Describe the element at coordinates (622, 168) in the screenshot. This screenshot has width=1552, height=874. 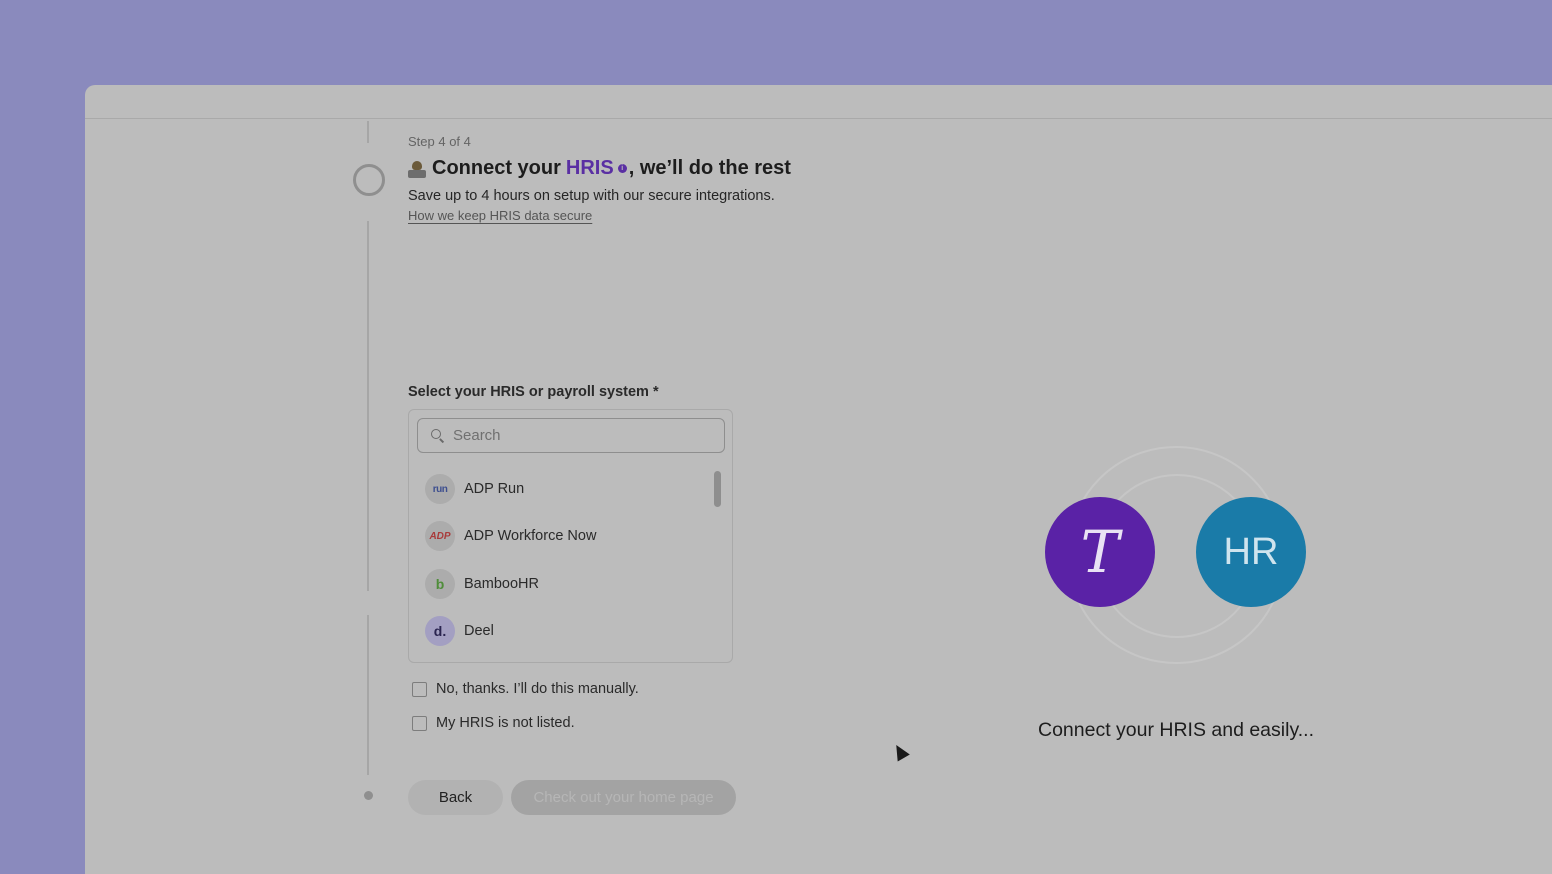
I see `info-icon: i` at that location.